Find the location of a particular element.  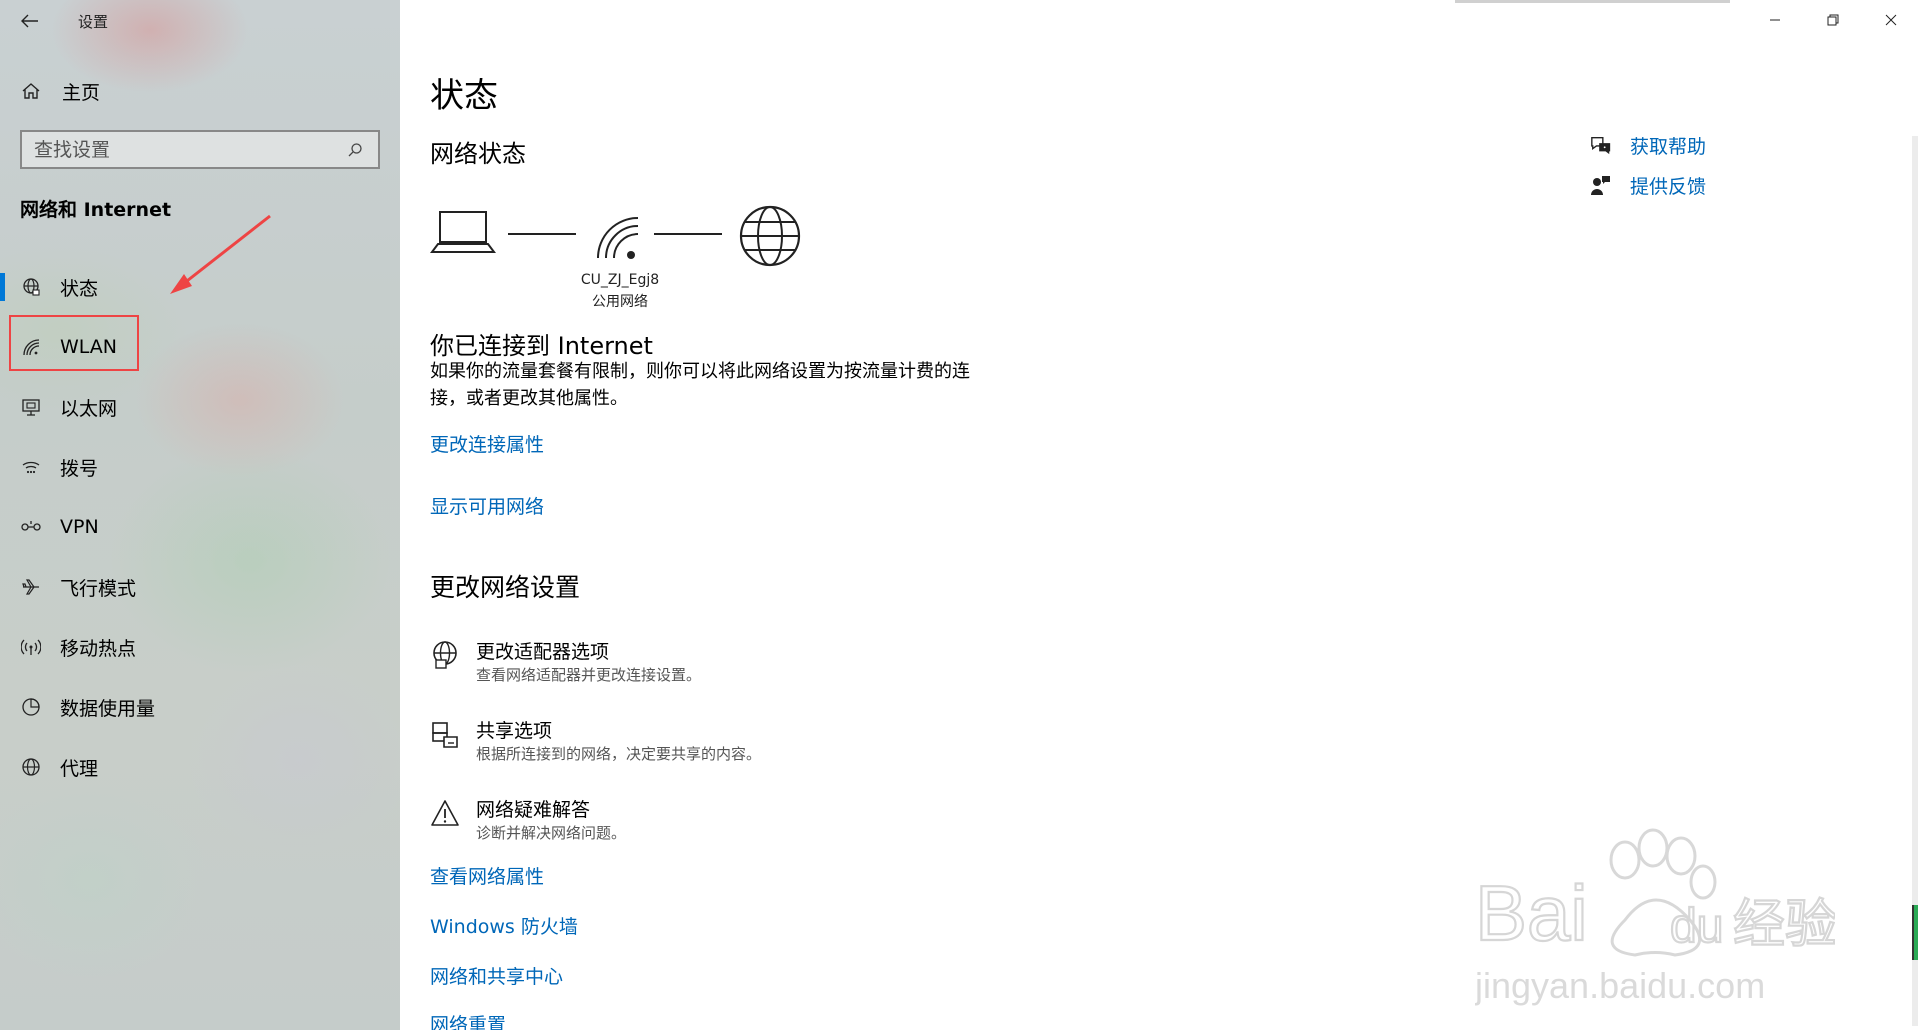

svg-text: 经验 is located at coordinates (1784, 925).